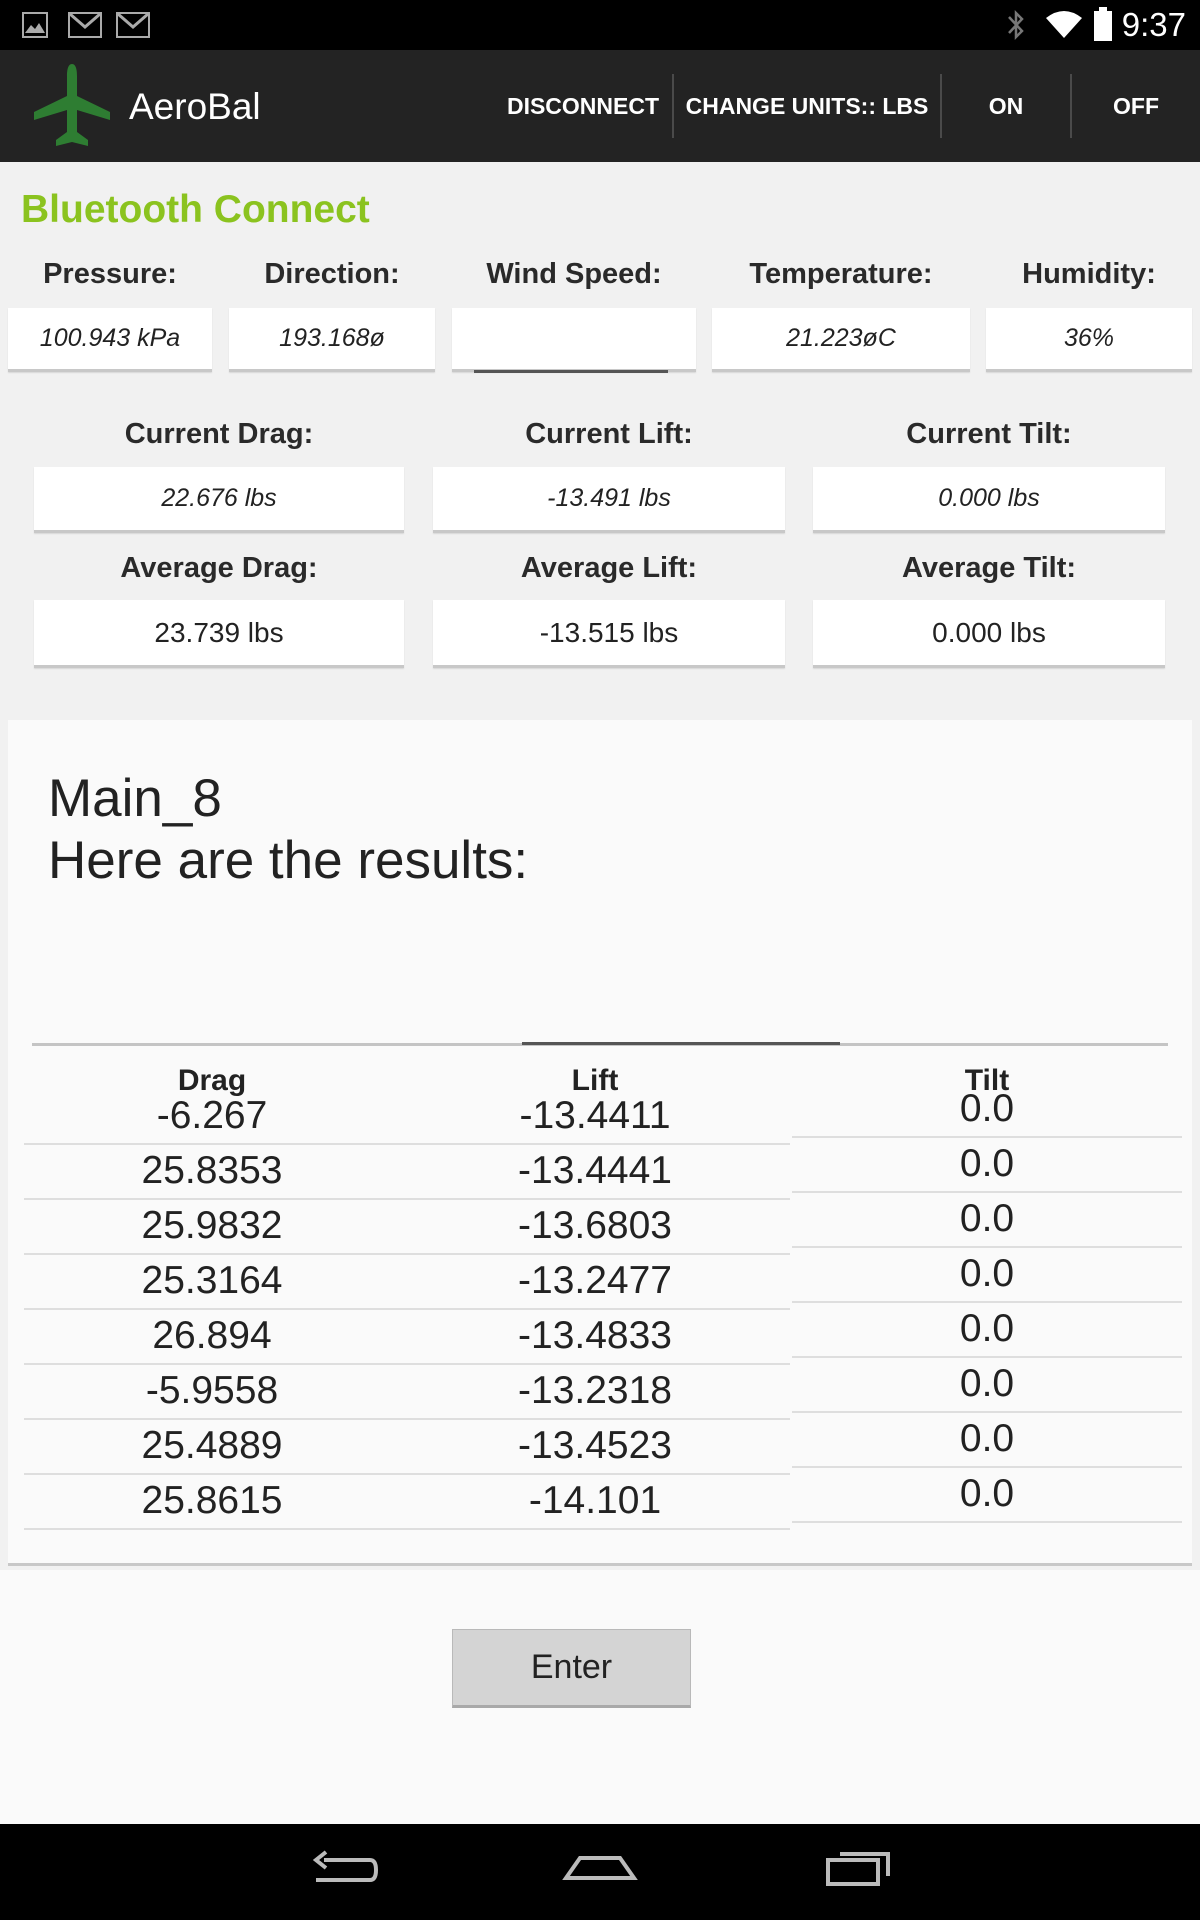 This screenshot has height=1920, width=1200. I want to click on home-icon, so click(600, 1872).